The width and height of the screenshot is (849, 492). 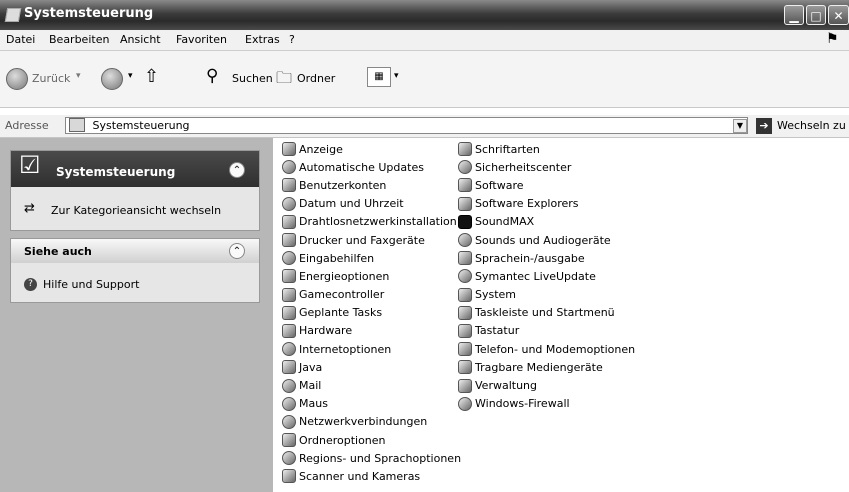 I want to click on item-software-explorers: Software Explorers, so click(x=546, y=204).